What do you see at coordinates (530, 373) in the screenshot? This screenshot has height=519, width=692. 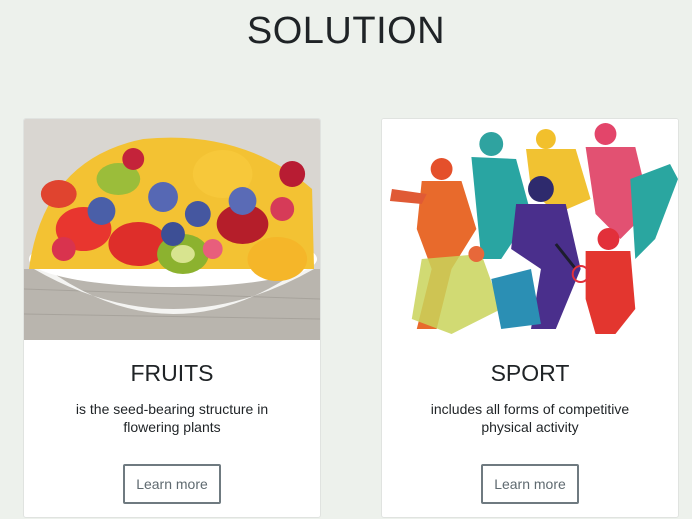 I see `card-title: SPORT` at bounding box center [530, 373].